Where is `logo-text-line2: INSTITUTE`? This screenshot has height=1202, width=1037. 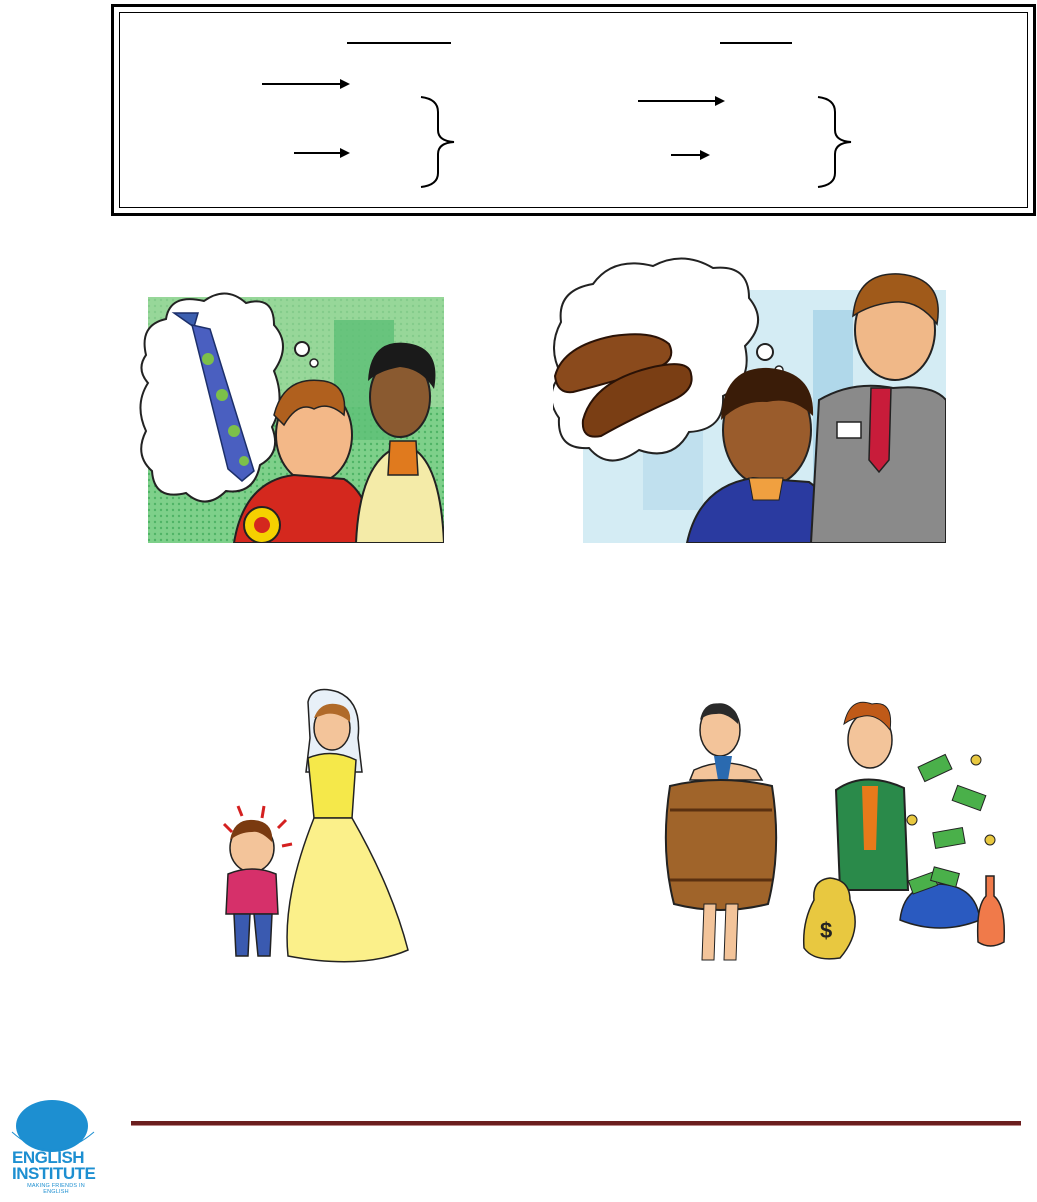
logo-text-line2: INSTITUTE is located at coordinates (54, 1173).